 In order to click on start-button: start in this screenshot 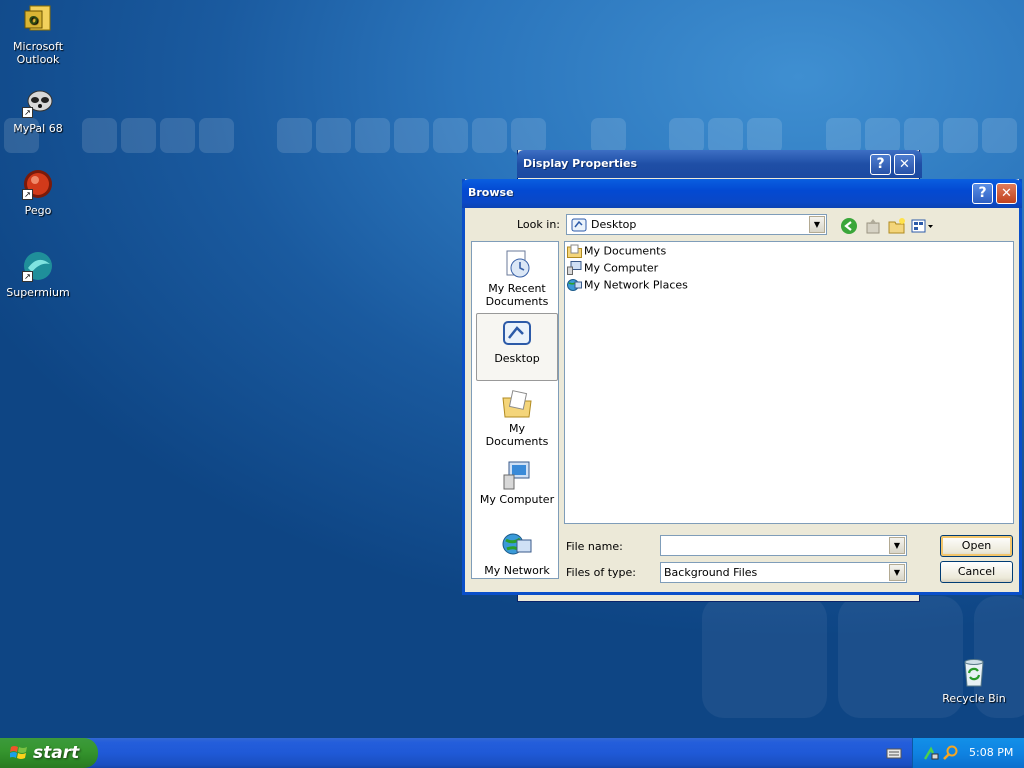, I will do `click(49, 753)`.